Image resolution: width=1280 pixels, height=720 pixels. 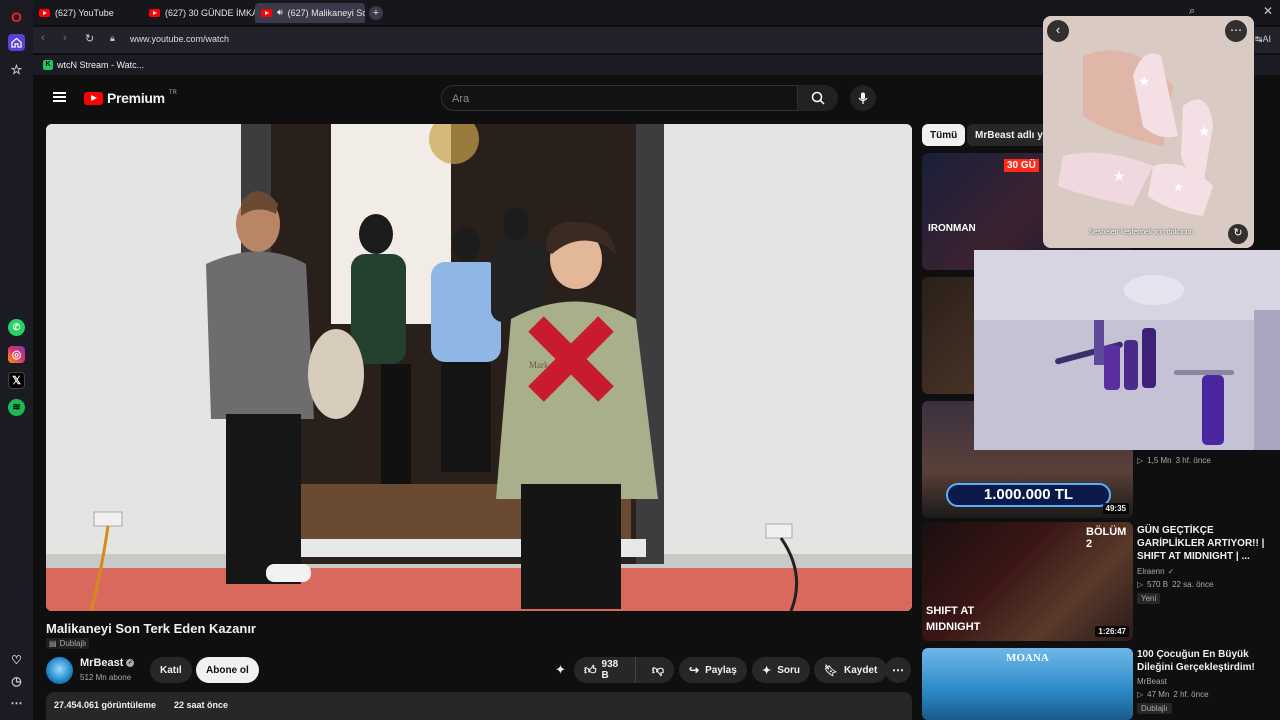 I want to click on rec5-age: 2 hf. önce, so click(x=1191, y=694).